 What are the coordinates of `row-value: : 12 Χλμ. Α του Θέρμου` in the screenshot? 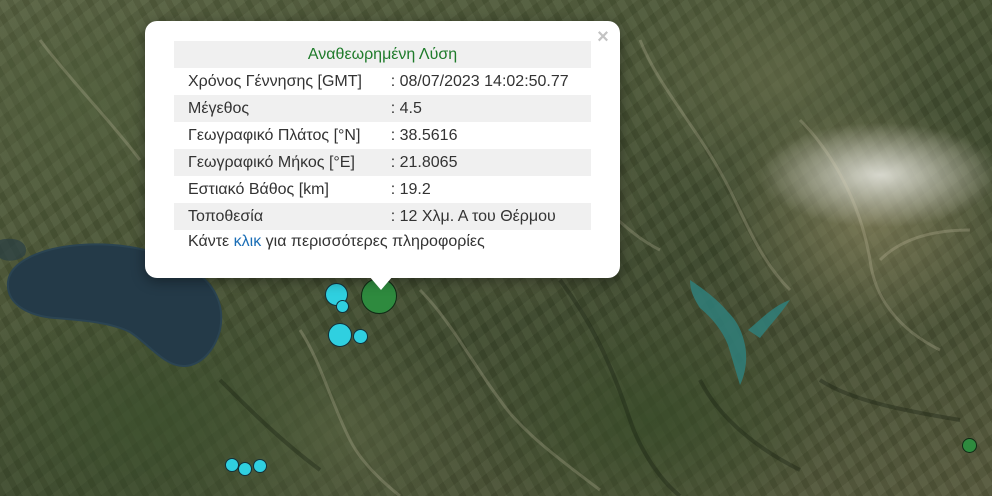 It's located at (487, 216).